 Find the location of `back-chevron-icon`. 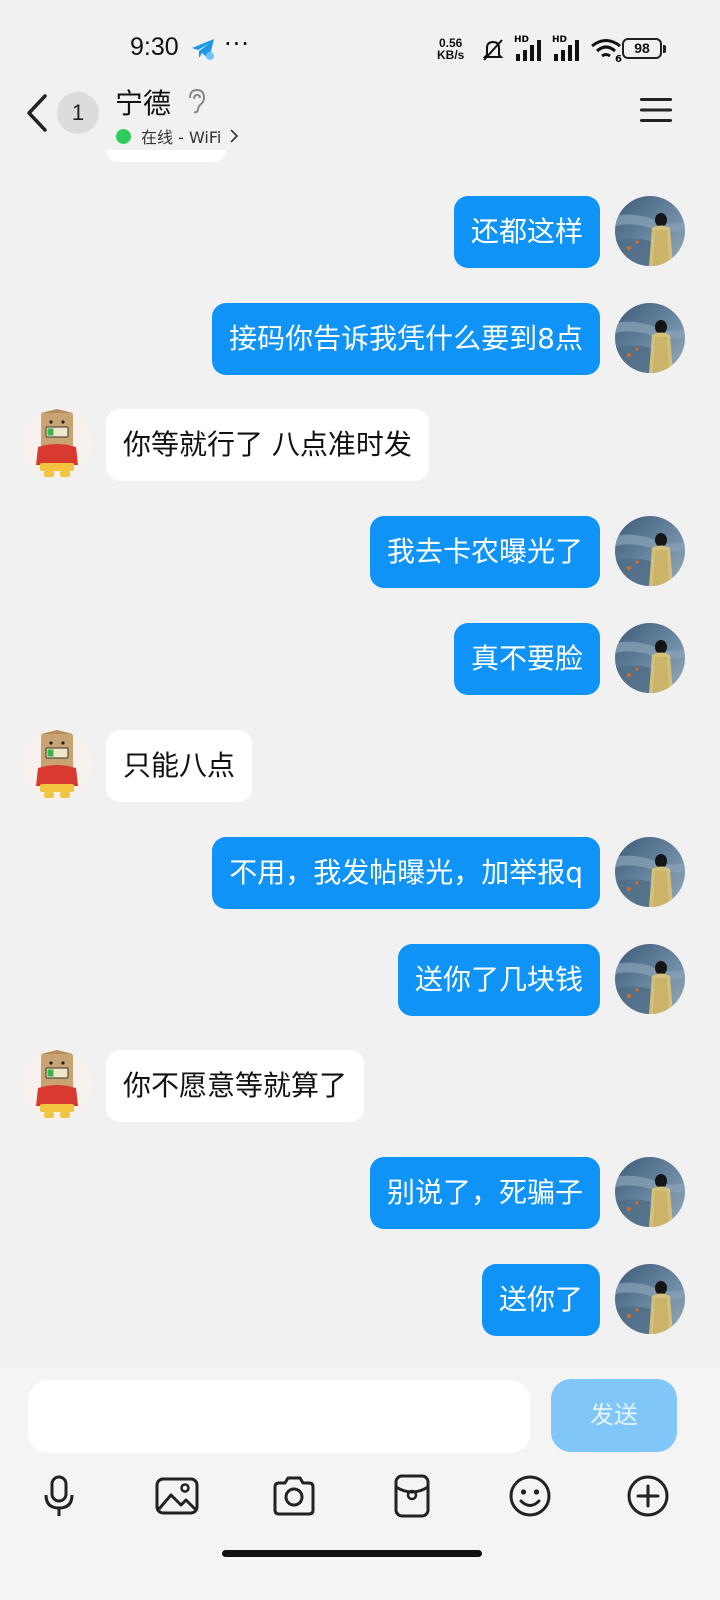

back-chevron-icon is located at coordinates (37, 113).